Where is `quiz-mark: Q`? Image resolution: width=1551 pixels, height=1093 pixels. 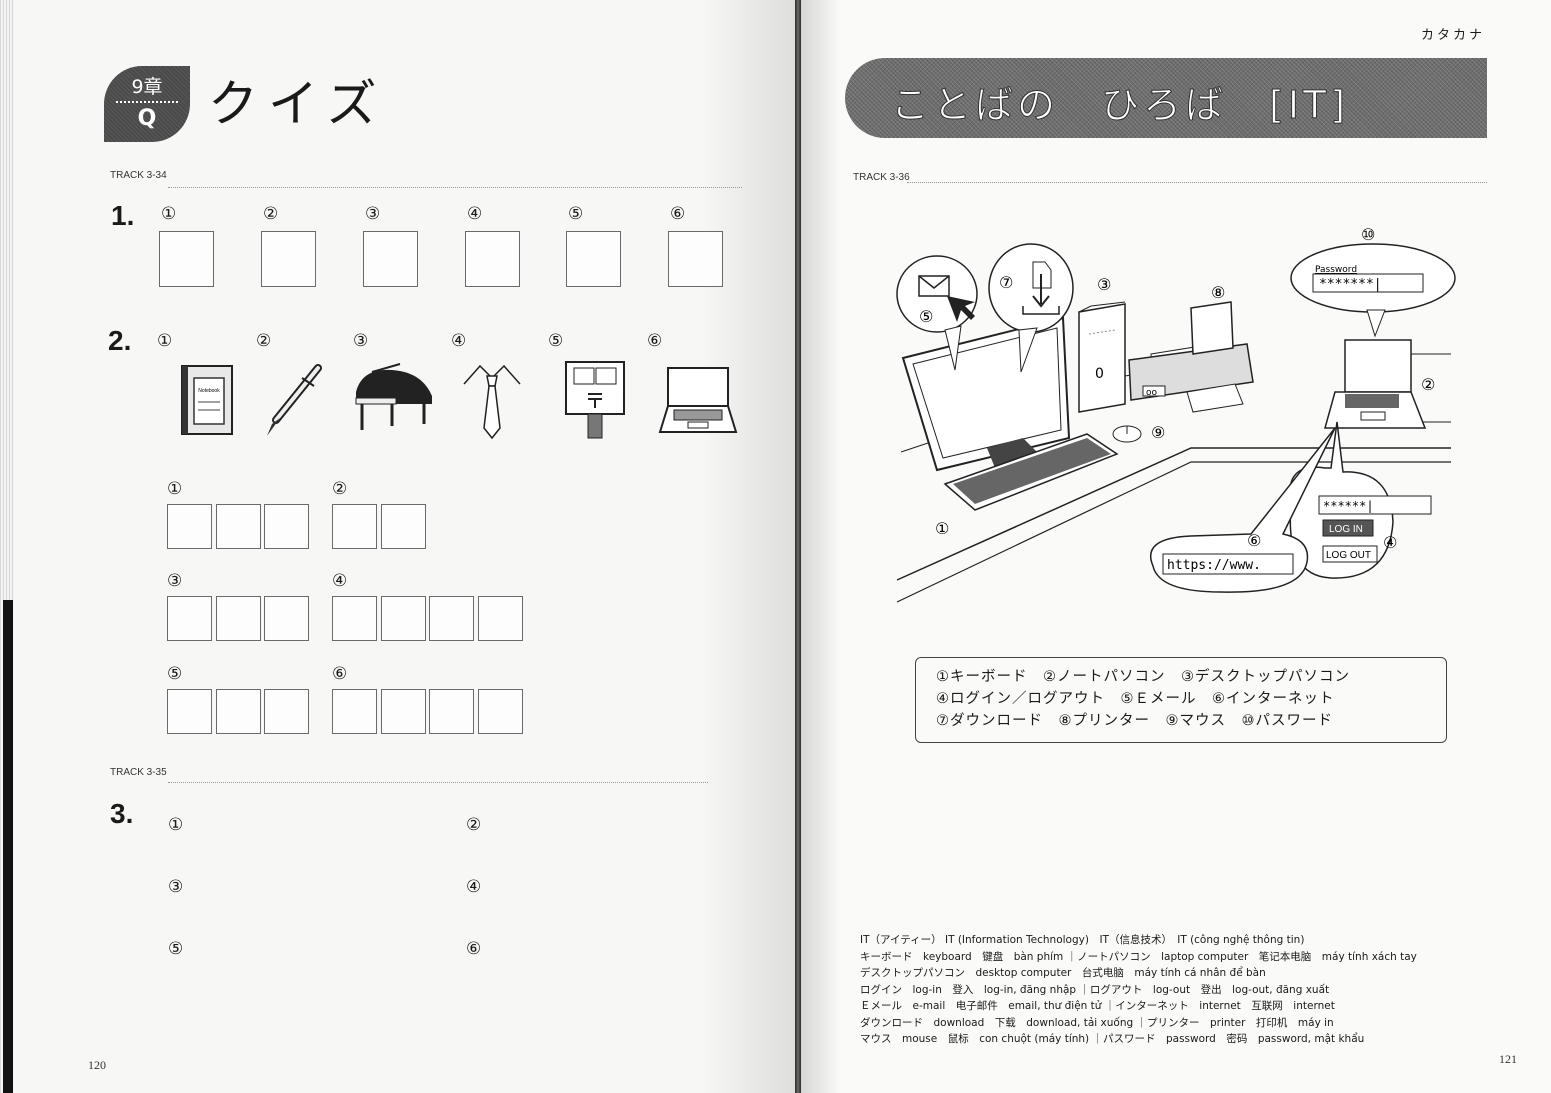
quiz-mark: Q is located at coordinates (147, 118).